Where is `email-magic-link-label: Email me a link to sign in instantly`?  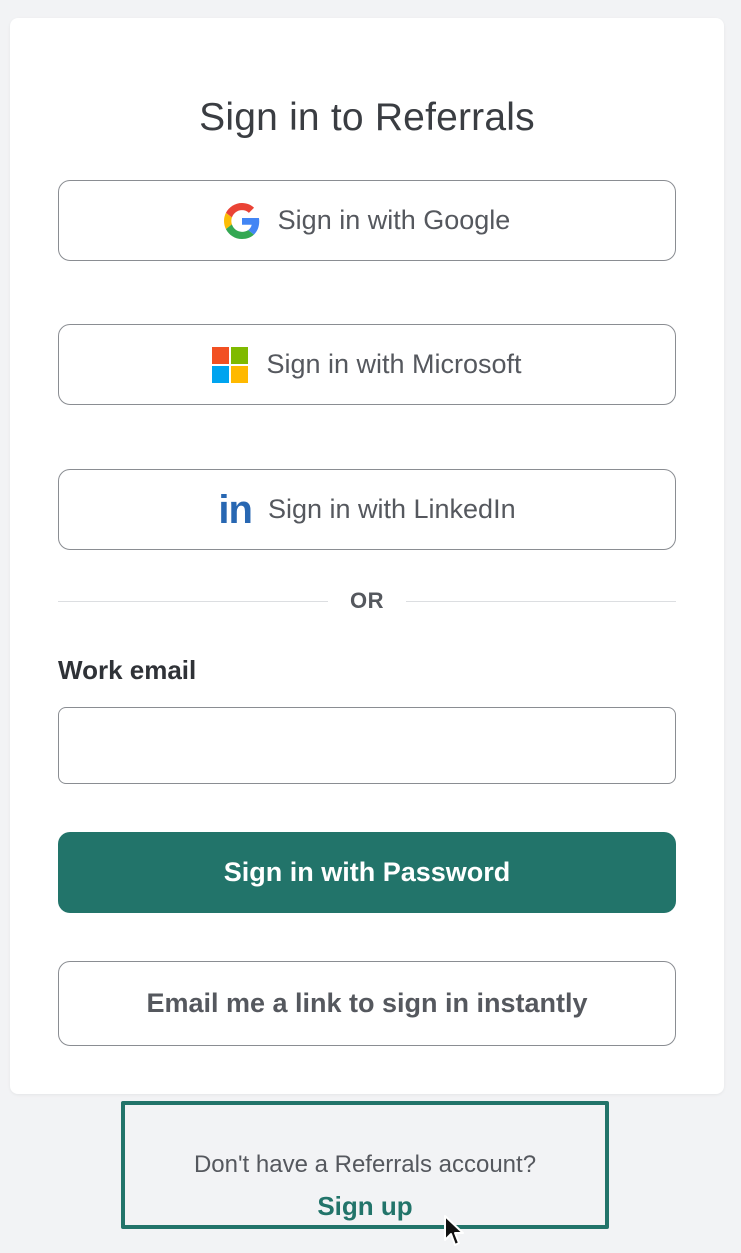
email-magic-link-label: Email me a link to sign in instantly is located at coordinates (367, 1003).